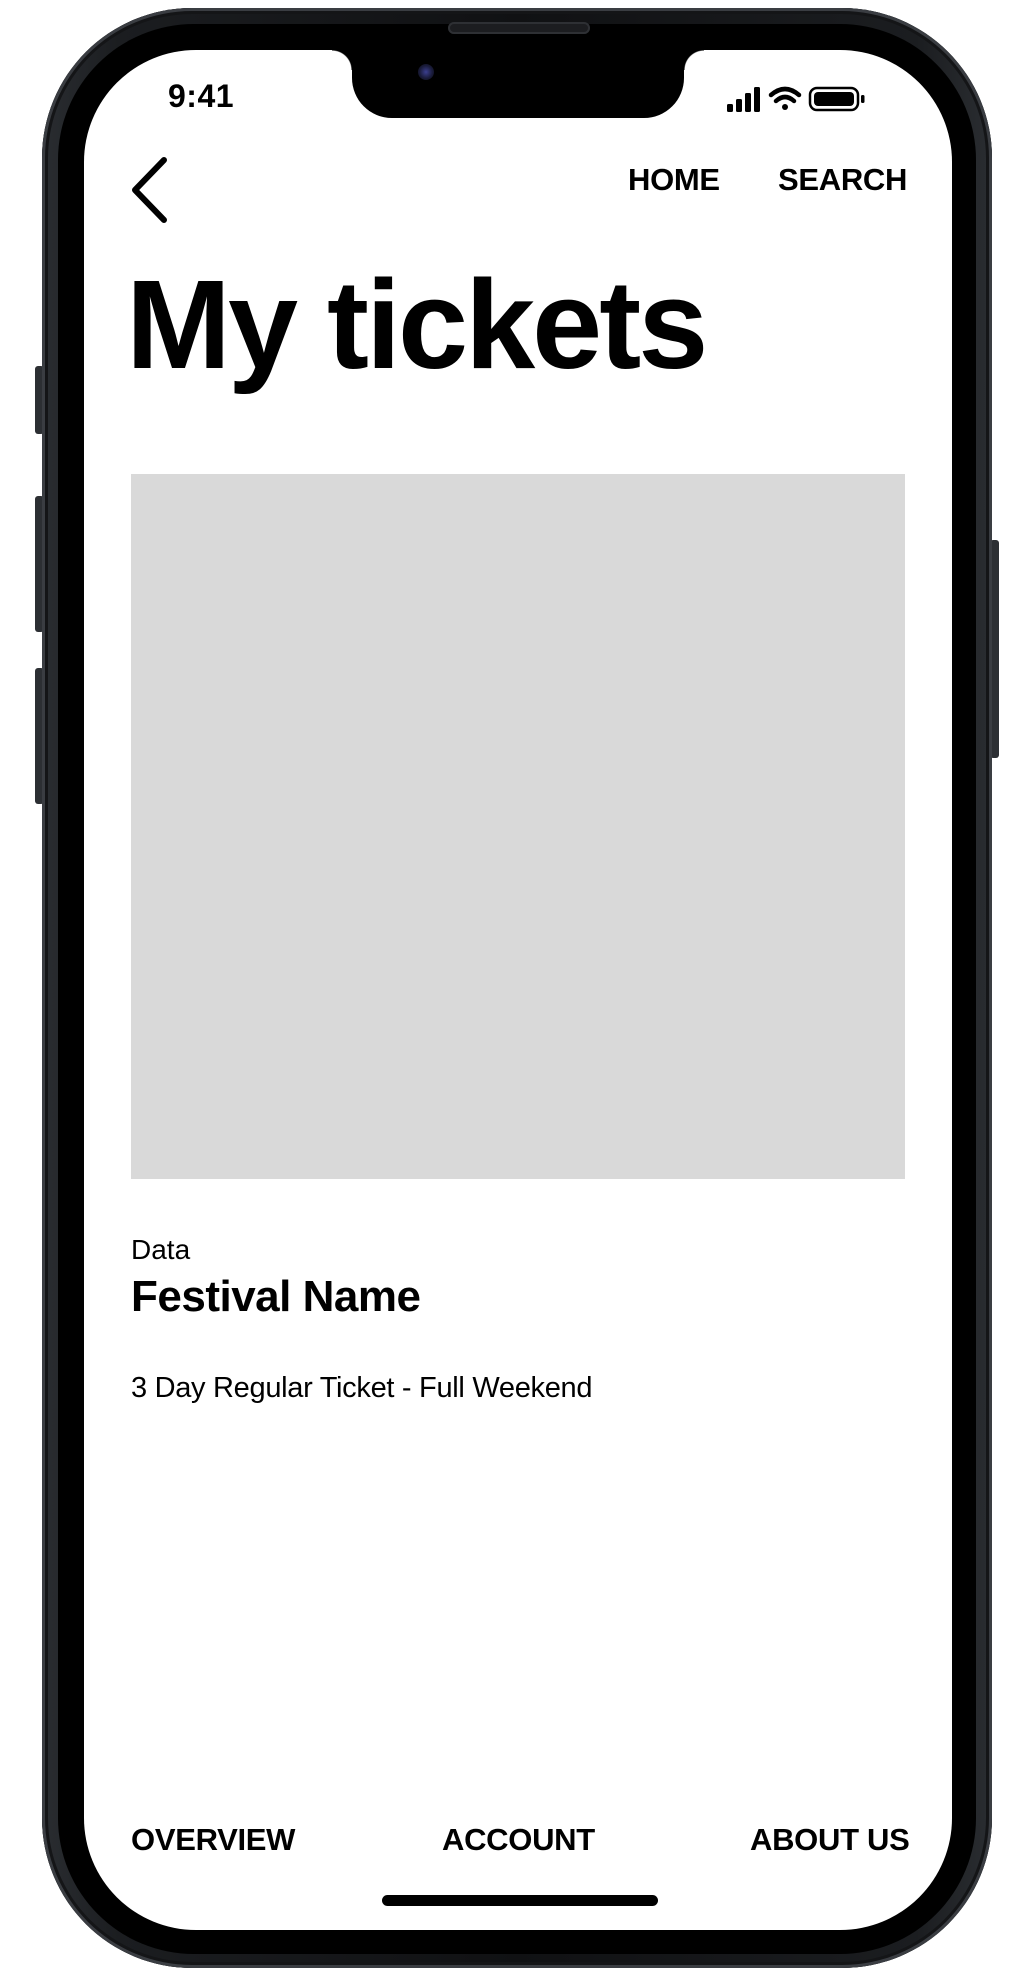 The width and height of the screenshot is (1026, 1968). I want to click on back-button, so click(150, 190).